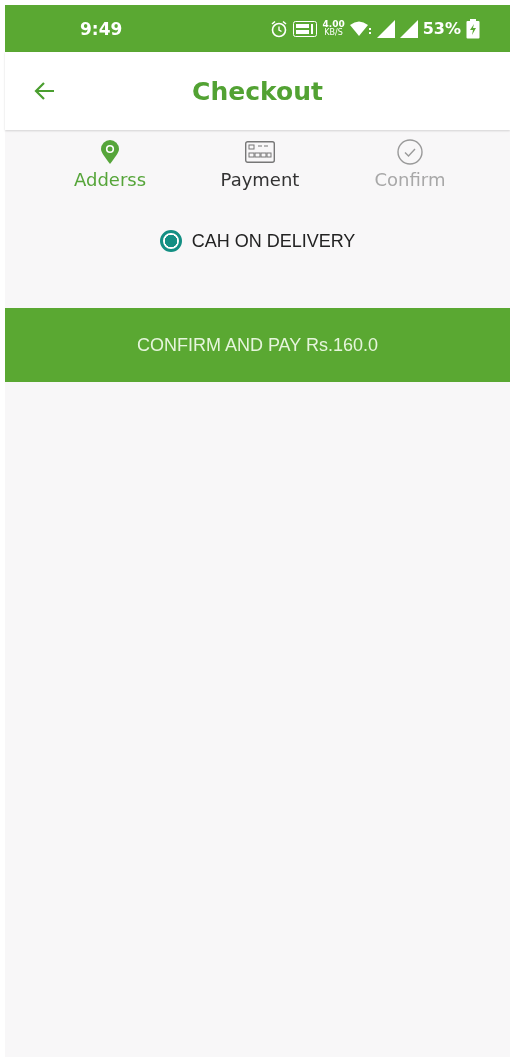 The width and height of the screenshot is (510, 1057). I want to click on page-title: Checkout, so click(257, 91).